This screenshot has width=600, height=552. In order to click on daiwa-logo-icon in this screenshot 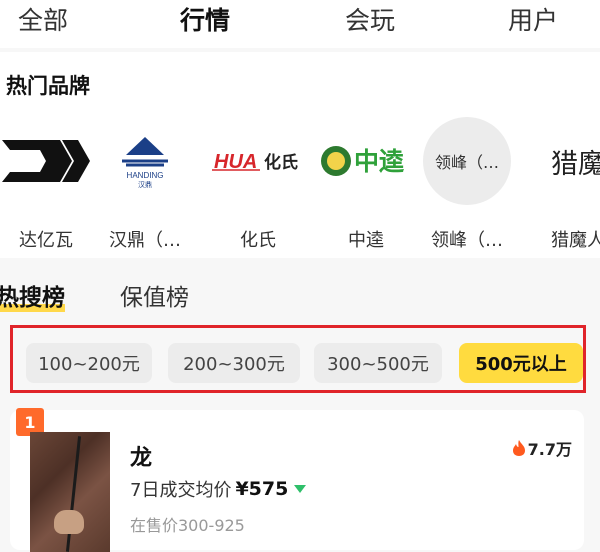, I will do `click(46, 161)`.